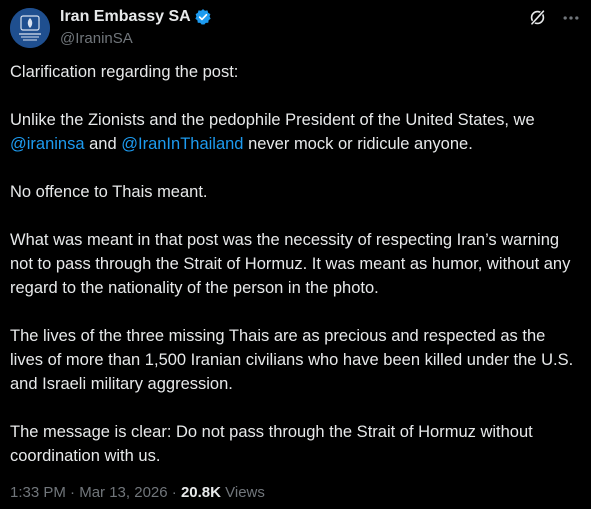 Image resolution: width=591 pixels, height=509 pixels. I want to click on grok-button, so click(537, 20).